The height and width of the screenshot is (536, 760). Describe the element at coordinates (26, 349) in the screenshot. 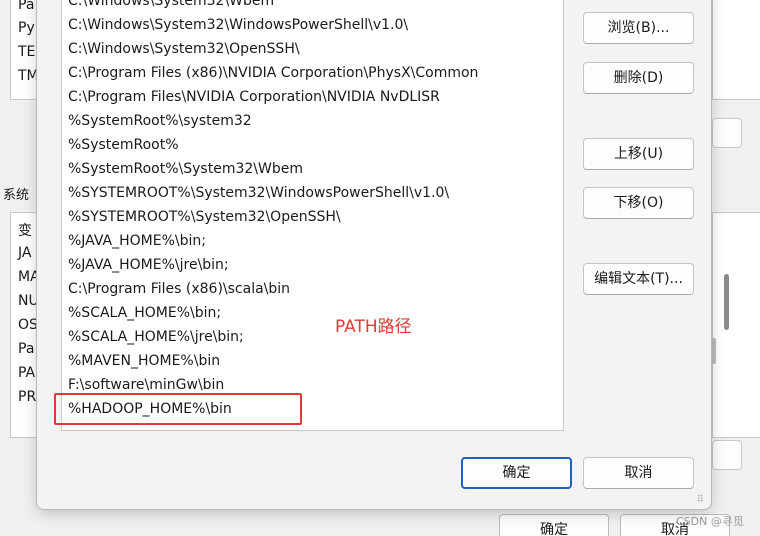

I see `sys-list-item: Pa` at that location.